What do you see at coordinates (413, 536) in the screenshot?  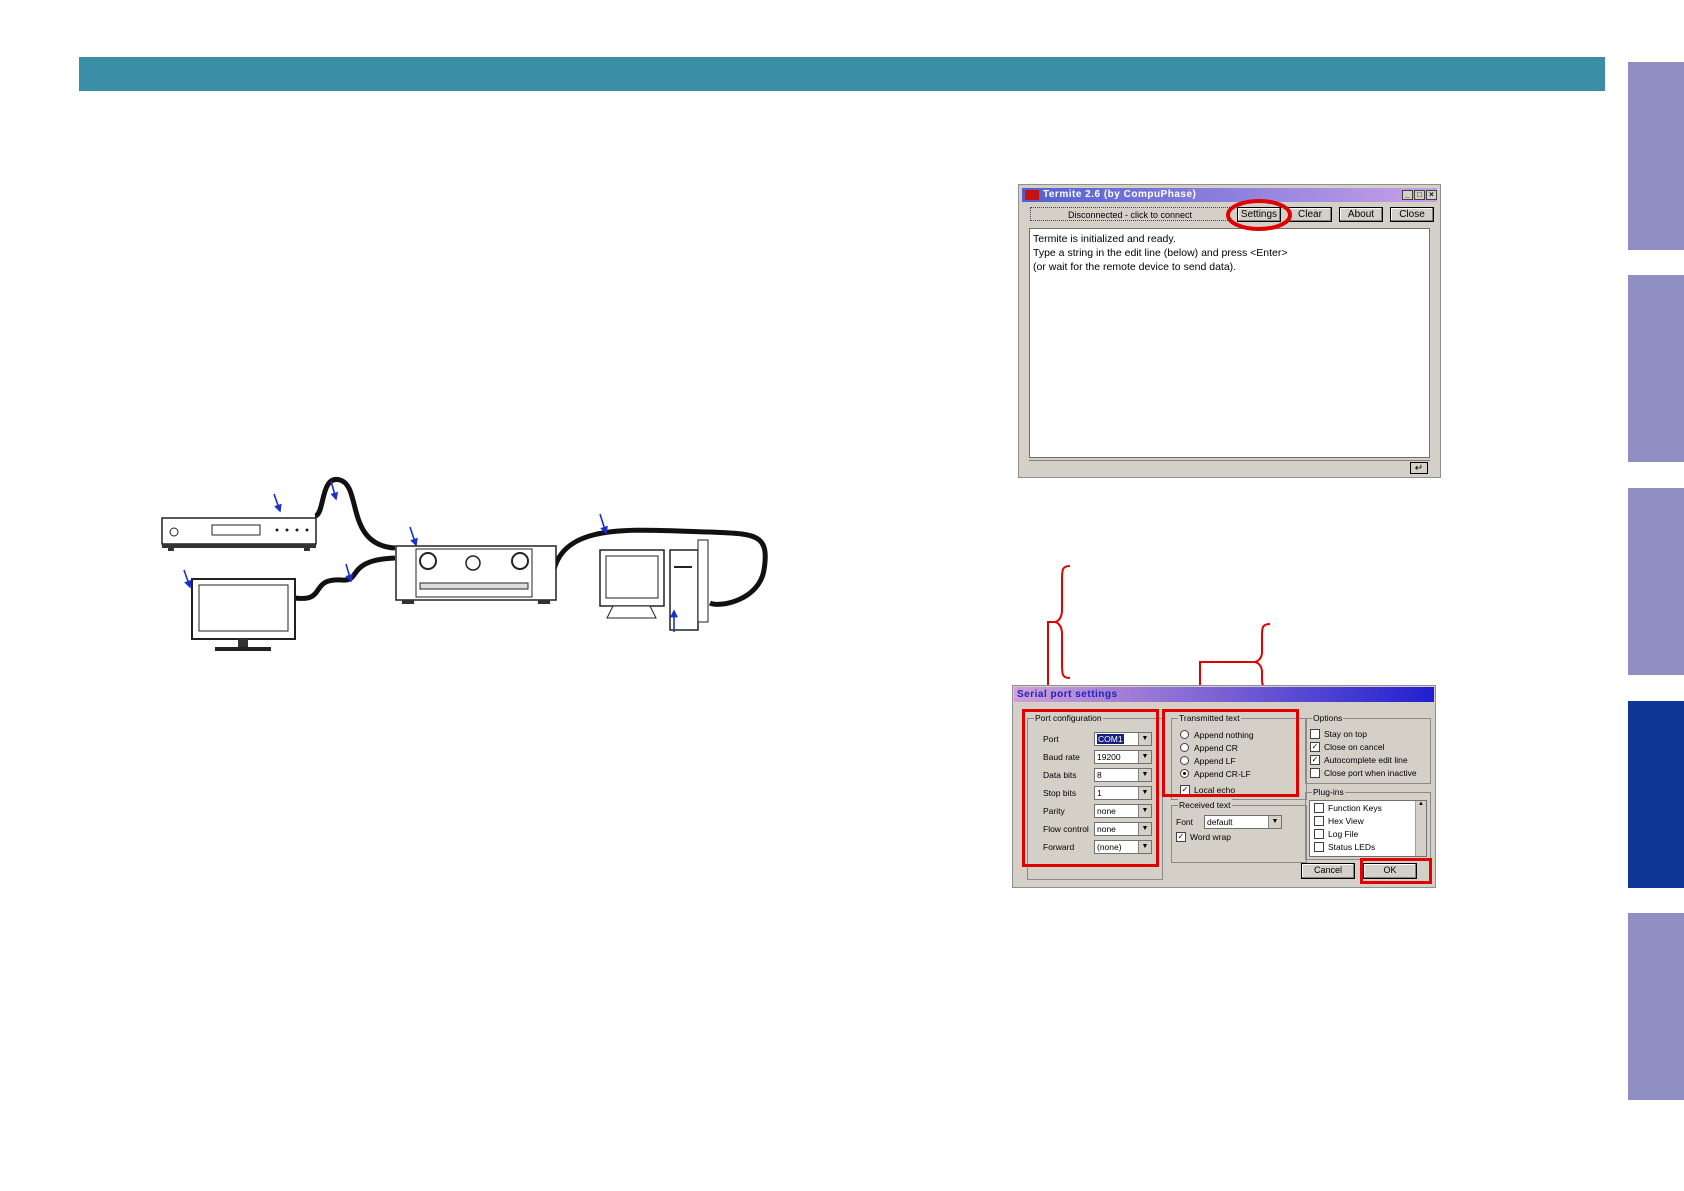 I see `arrow-receiver` at bounding box center [413, 536].